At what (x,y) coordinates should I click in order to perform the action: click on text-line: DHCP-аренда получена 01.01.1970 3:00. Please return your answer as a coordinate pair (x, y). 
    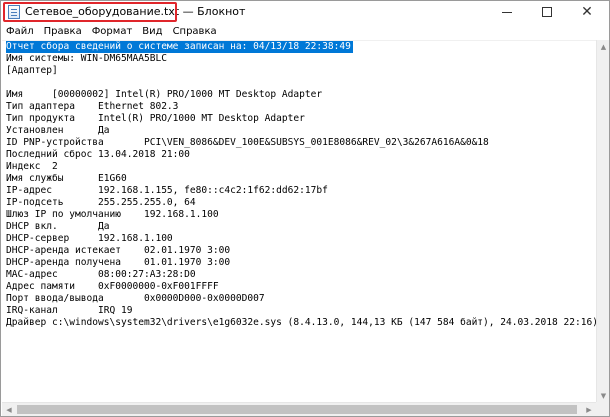
    Looking at the image, I should click on (118, 262).